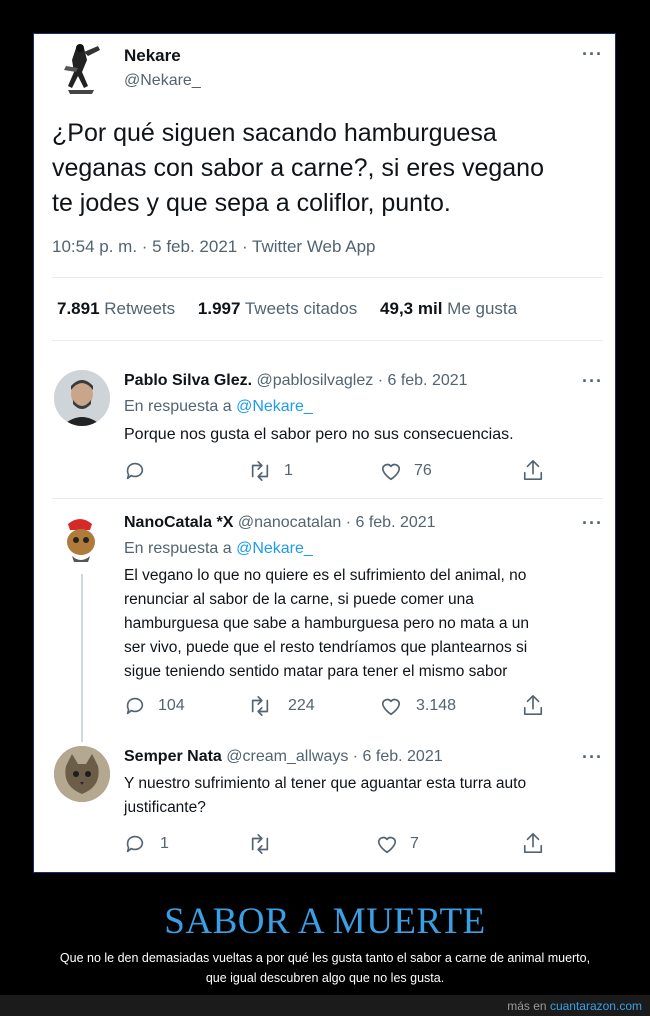 The height and width of the screenshot is (1016, 650). Describe the element at coordinates (362, 380) in the screenshot. I see `reply-handle-date: @pablosilvaglez · 6 feb. 2021` at that location.